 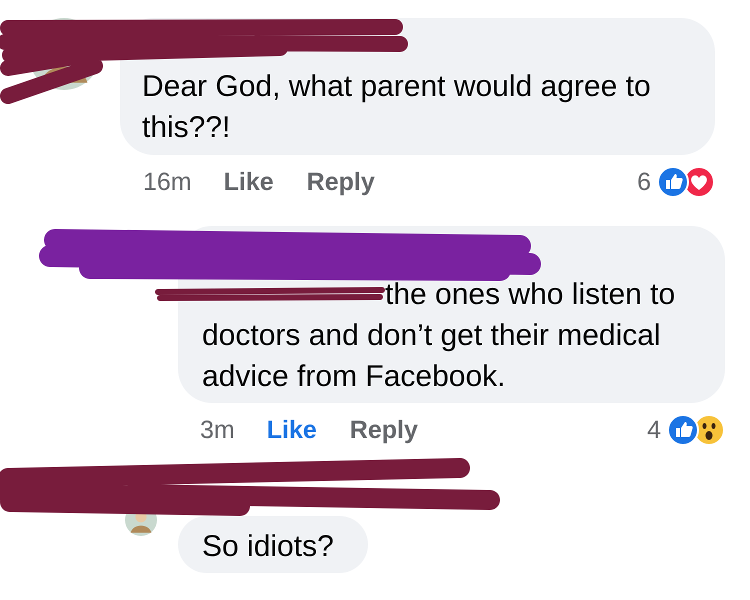 I want to click on comment-time: 16m, so click(x=167, y=182).